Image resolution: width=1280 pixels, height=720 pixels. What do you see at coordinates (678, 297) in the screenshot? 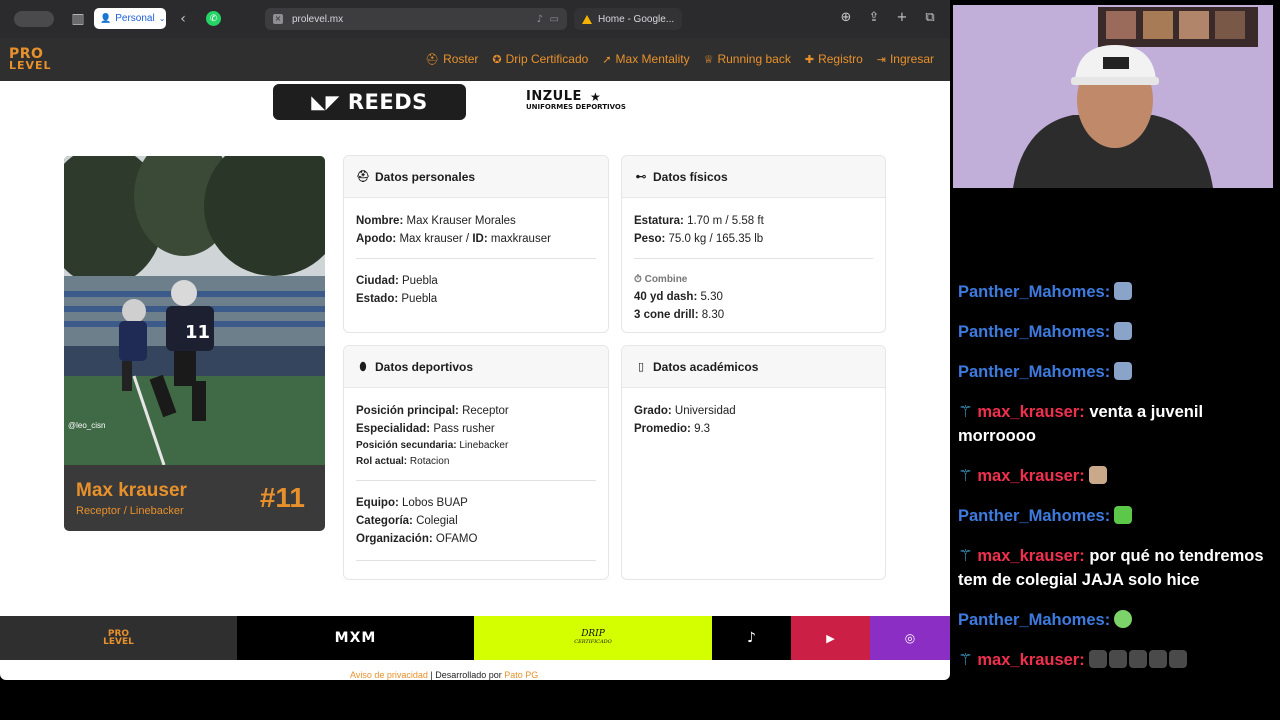
I see `field-40yd-dash: 40 yd dash: 5.30` at bounding box center [678, 297].